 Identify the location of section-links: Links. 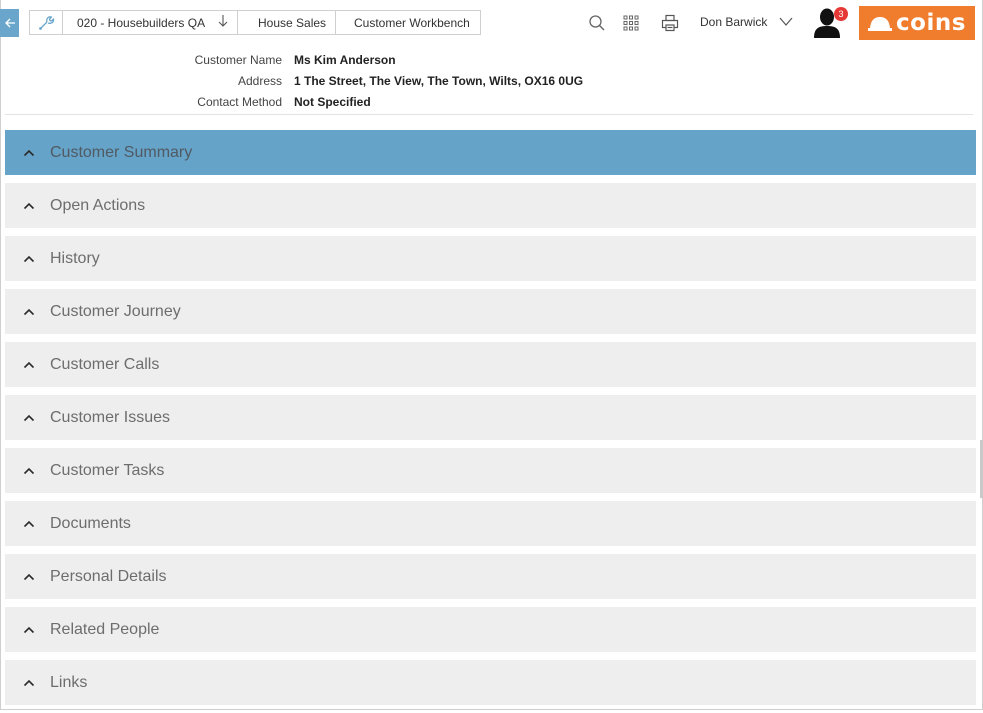
(490, 682).